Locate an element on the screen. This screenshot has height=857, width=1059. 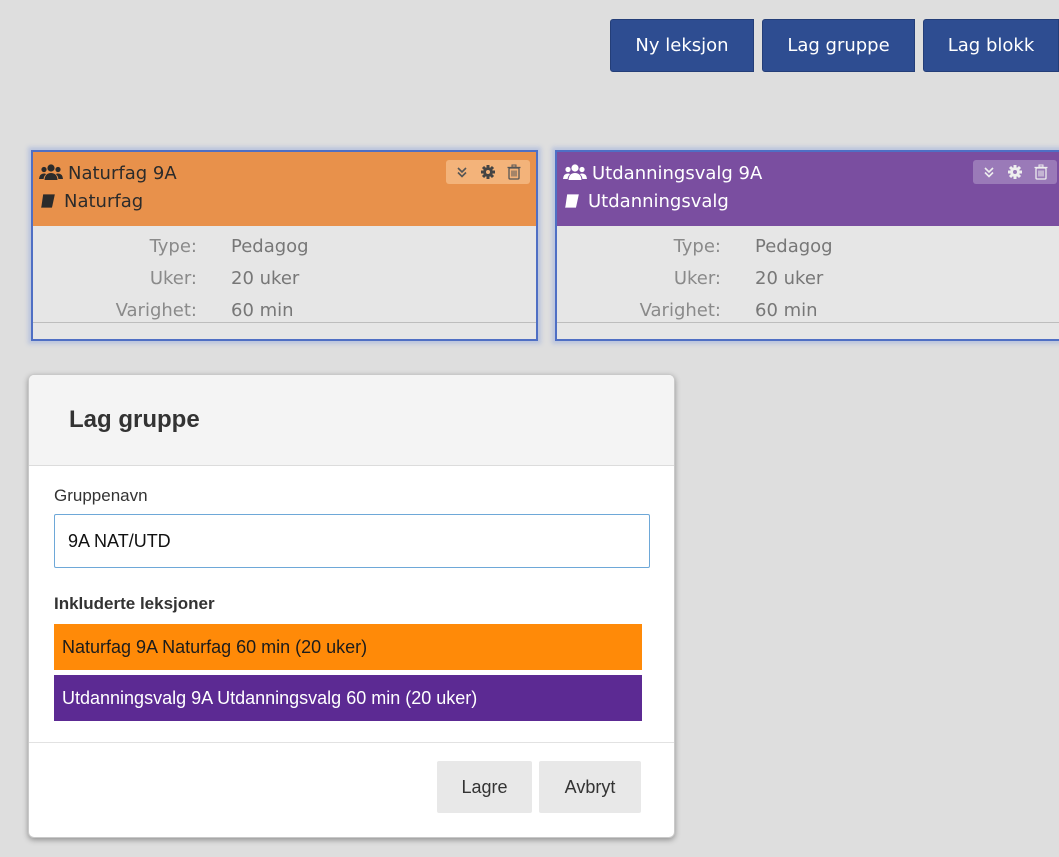
modal-title: Lag gruppe is located at coordinates (134, 419).